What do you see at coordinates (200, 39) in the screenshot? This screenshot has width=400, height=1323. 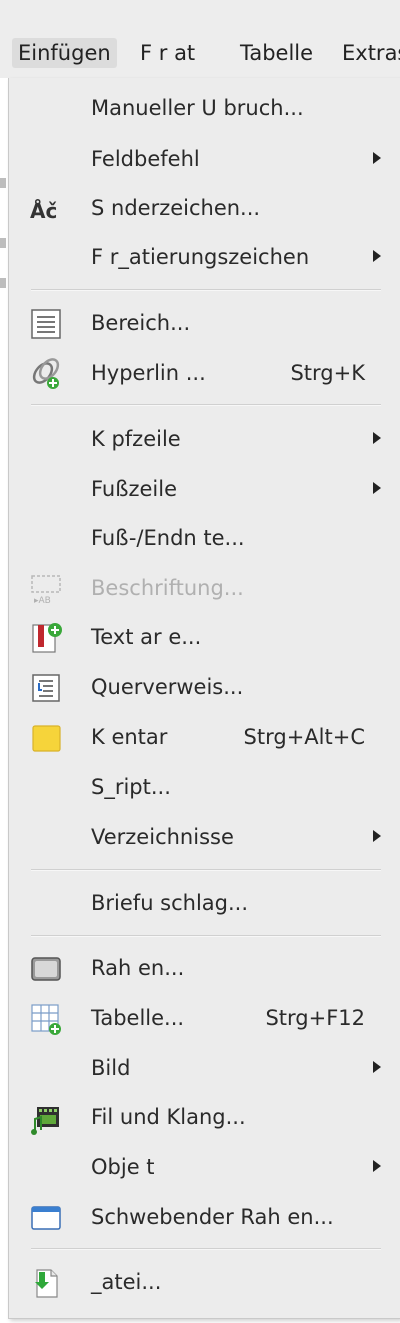 I see `menubar: Einfügen F r at Tabelle Extras` at bounding box center [200, 39].